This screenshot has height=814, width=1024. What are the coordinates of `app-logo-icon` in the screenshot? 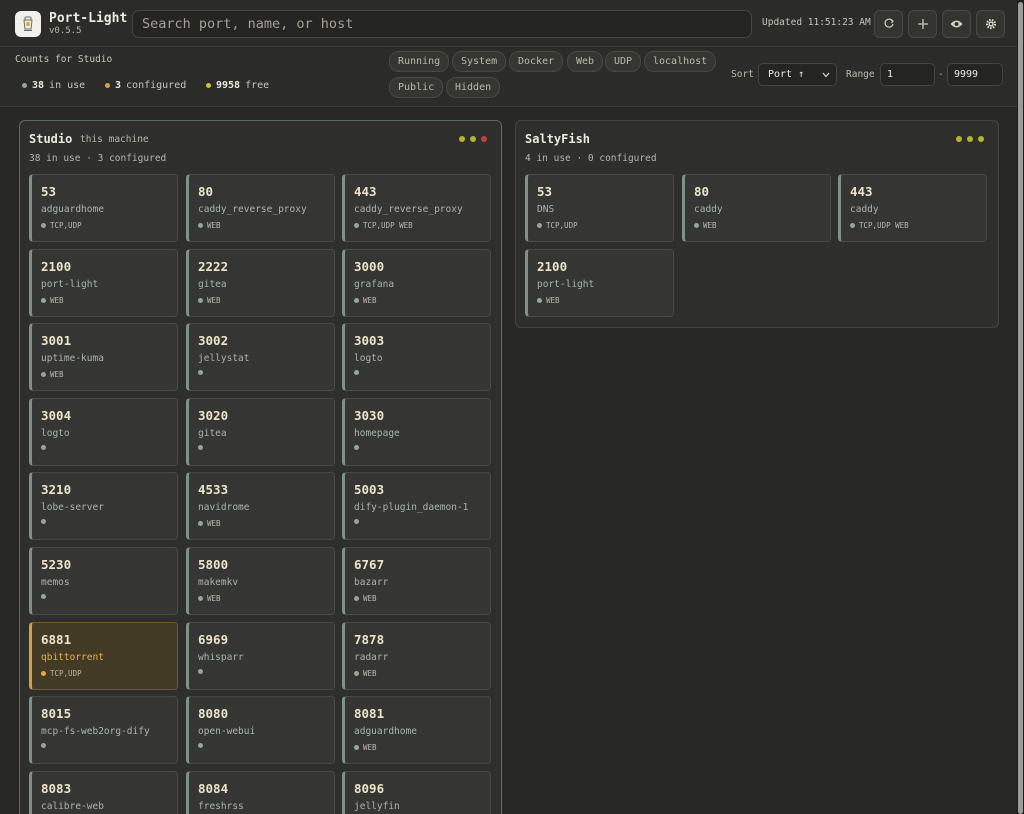 It's located at (28, 24).